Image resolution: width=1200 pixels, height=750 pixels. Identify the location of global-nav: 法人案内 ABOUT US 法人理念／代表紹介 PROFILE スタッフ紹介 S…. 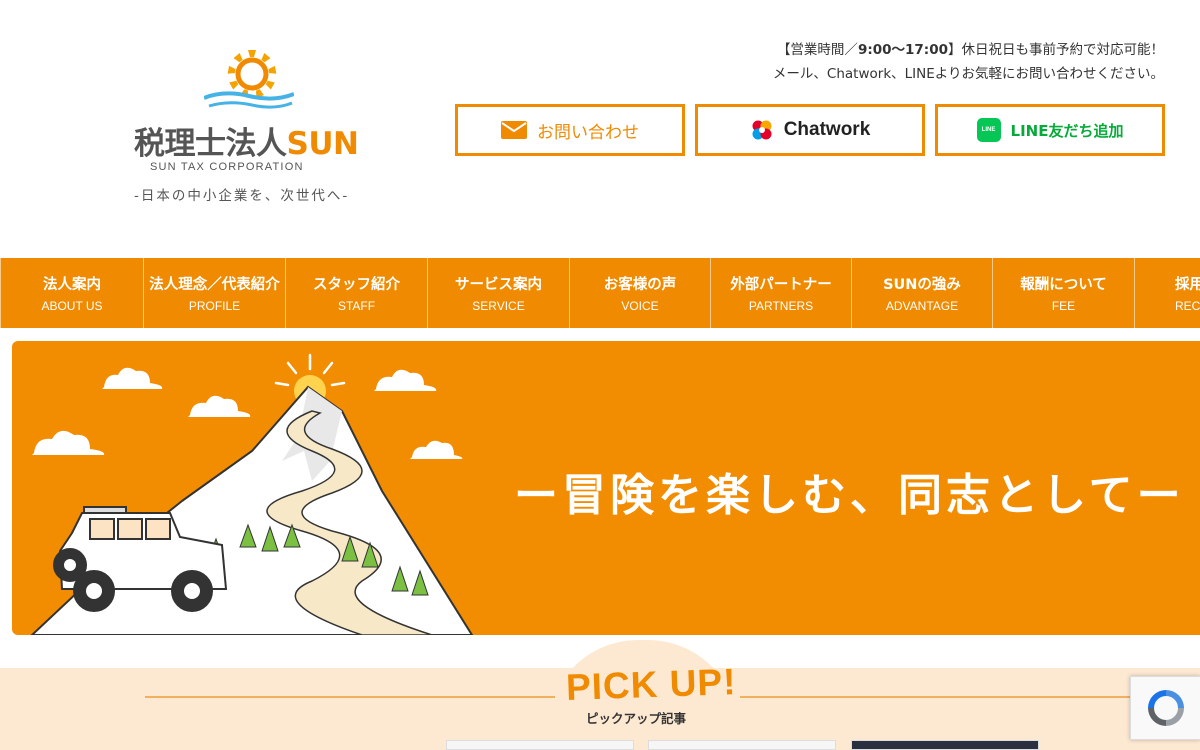
(600, 293).